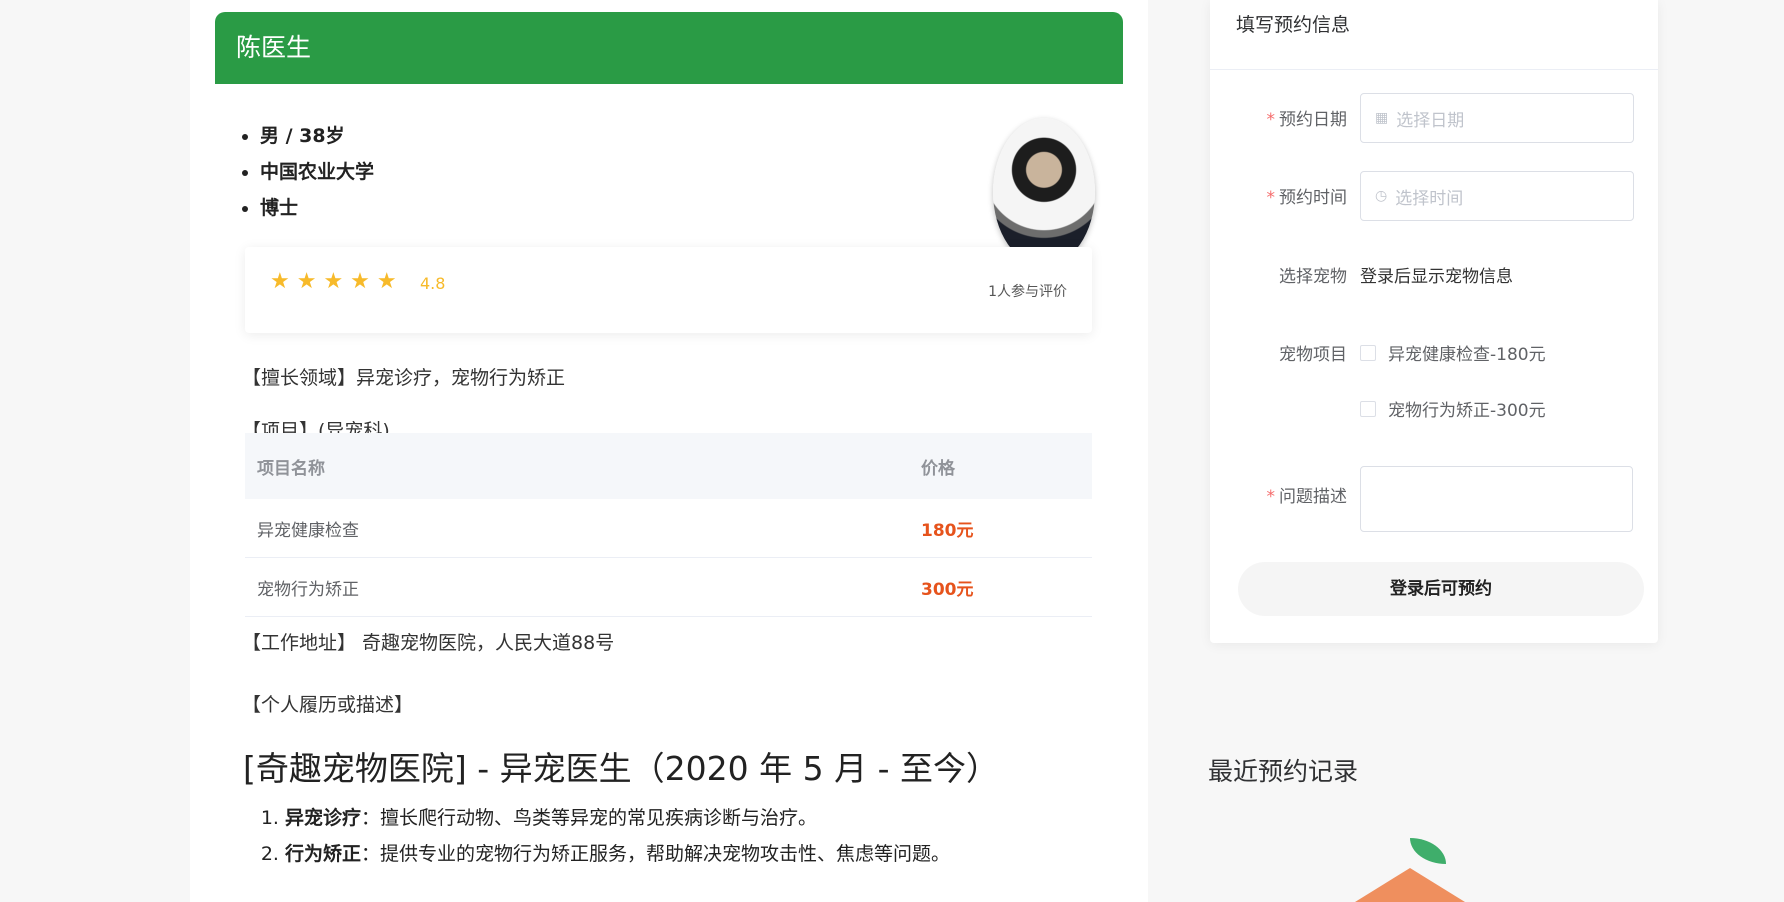  What do you see at coordinates (1497, 118) in the screenshot?
I see `date-picker-input: ▦ 选择日期` at bounding box center [1497, 118].